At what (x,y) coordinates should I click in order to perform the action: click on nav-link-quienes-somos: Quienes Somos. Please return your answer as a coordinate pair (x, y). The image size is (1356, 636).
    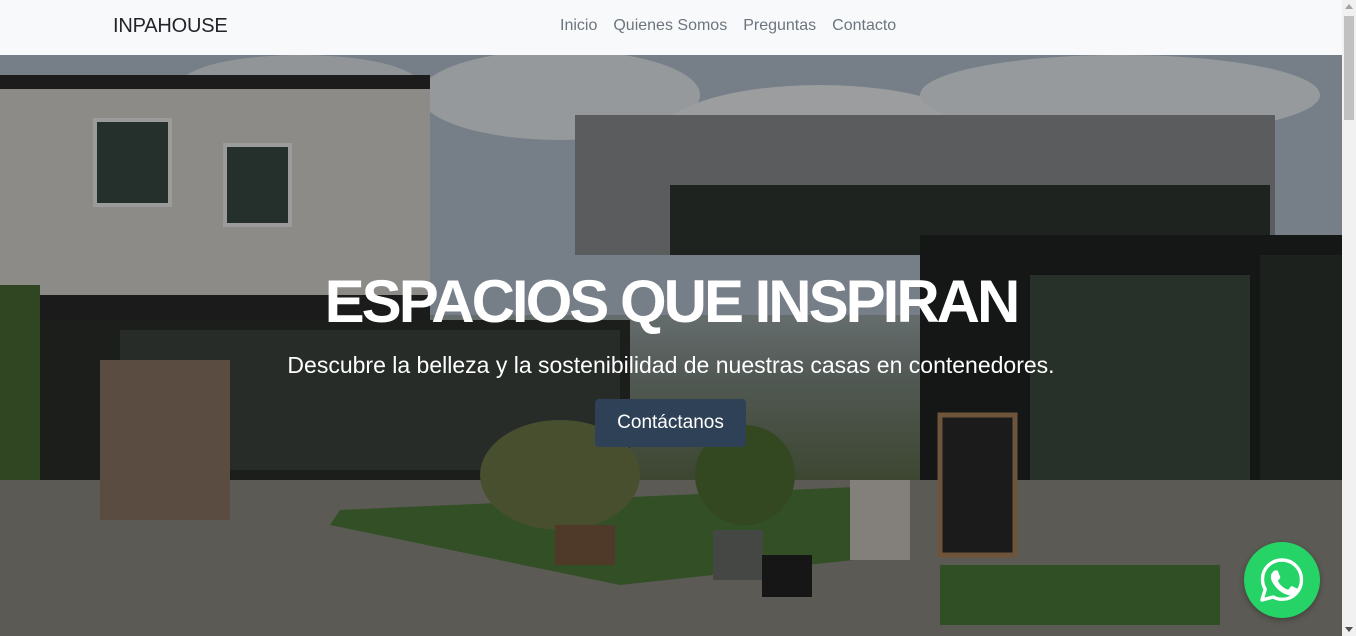
    Looking at the image, I should click on (670, 26).